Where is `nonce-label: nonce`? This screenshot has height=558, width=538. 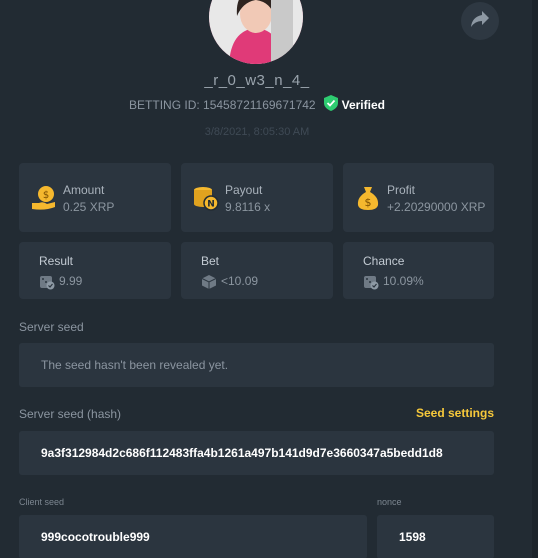
nonce-label: nonce is located at coordinates (389, 502).